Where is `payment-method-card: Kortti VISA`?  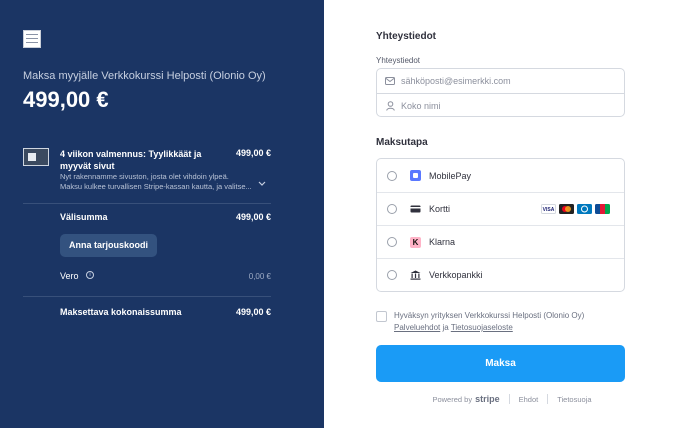
payment-method-card: Kortti VISA is located at coordinates (500, 208).